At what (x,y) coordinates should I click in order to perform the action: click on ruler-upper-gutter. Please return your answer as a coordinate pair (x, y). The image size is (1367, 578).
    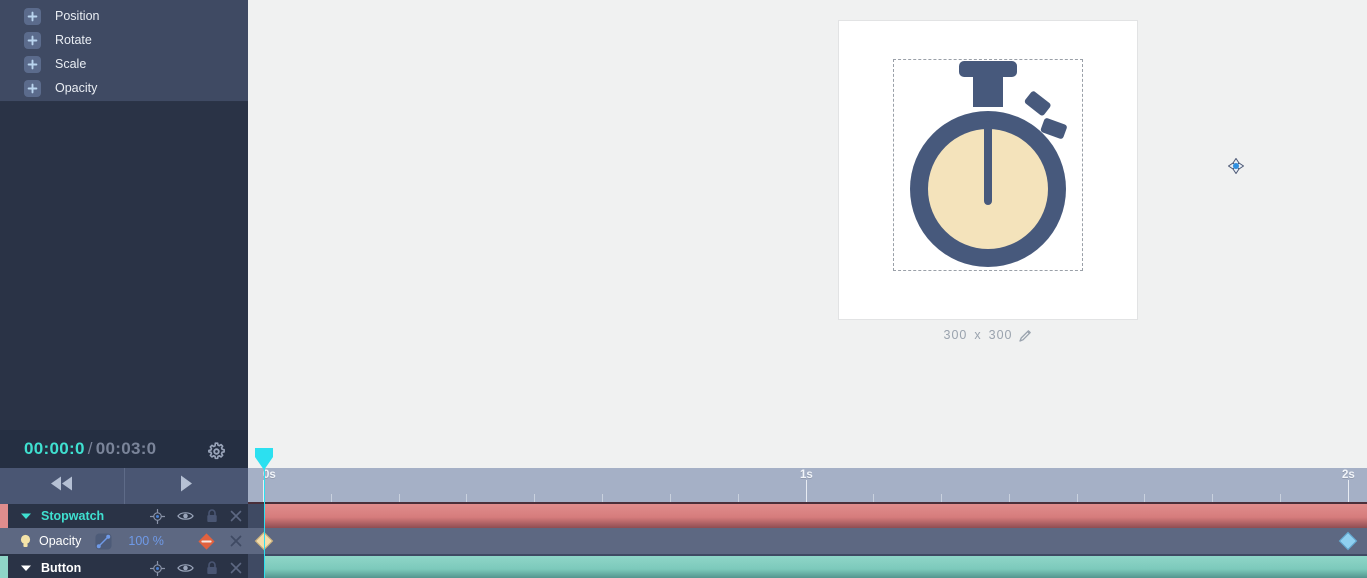
    Looking at the image, I should click on (807, 449).